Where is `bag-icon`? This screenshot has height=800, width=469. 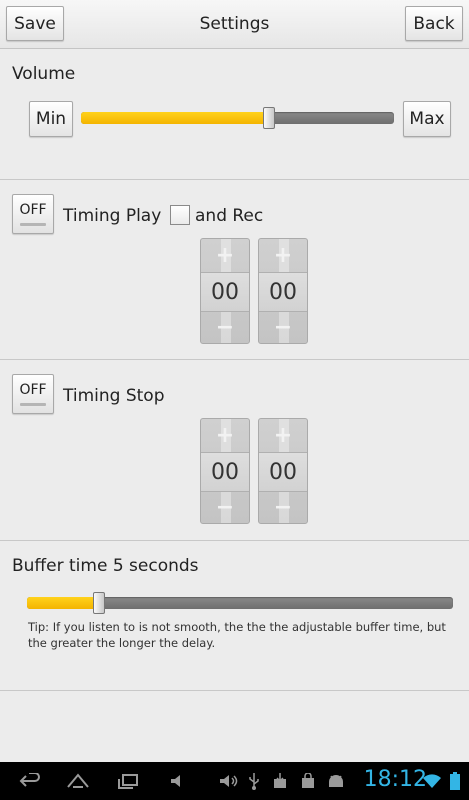 bag-icon is located at coordinates (308, 781).